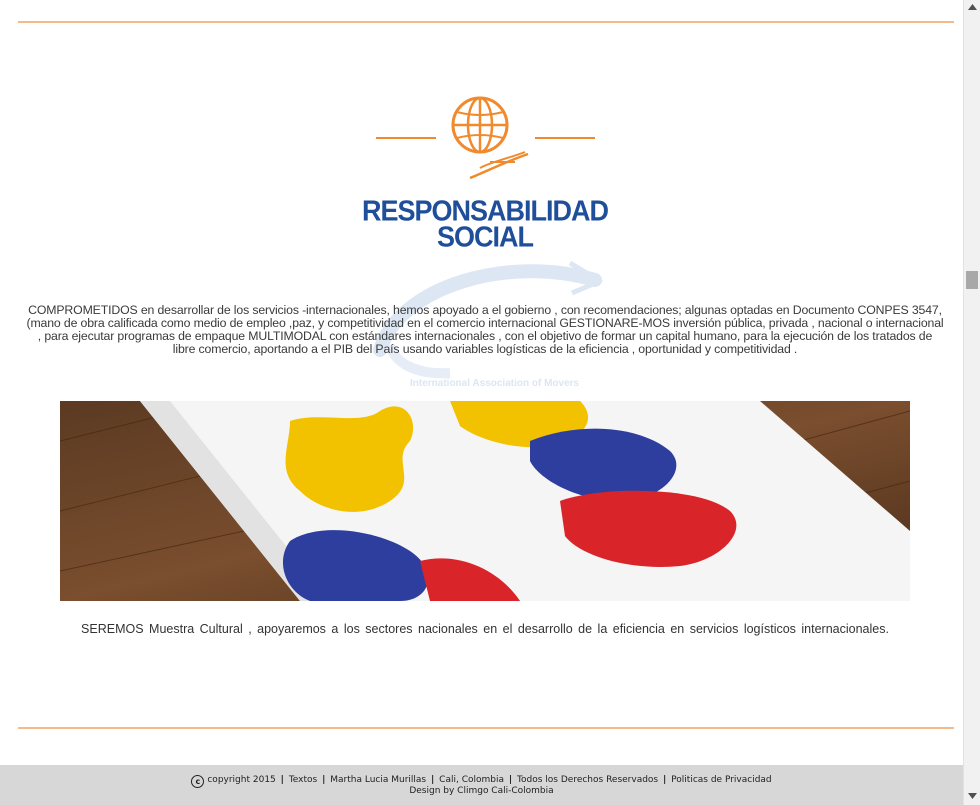 Image resolution: width=980 pixels, height=805 pixels. Describe the element at coordinates (486, 728) in the screenshot. I see `bottom-divider` at that location.